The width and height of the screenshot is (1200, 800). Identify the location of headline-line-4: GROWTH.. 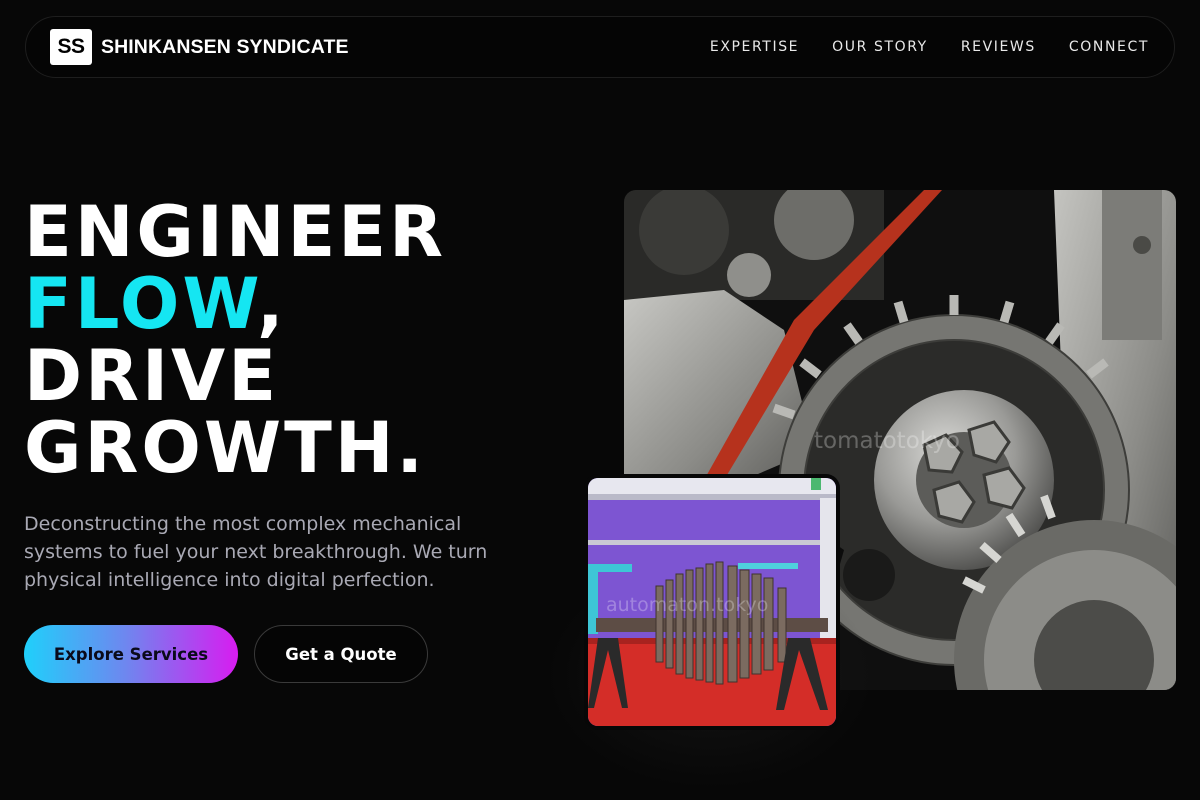
(225, 448).